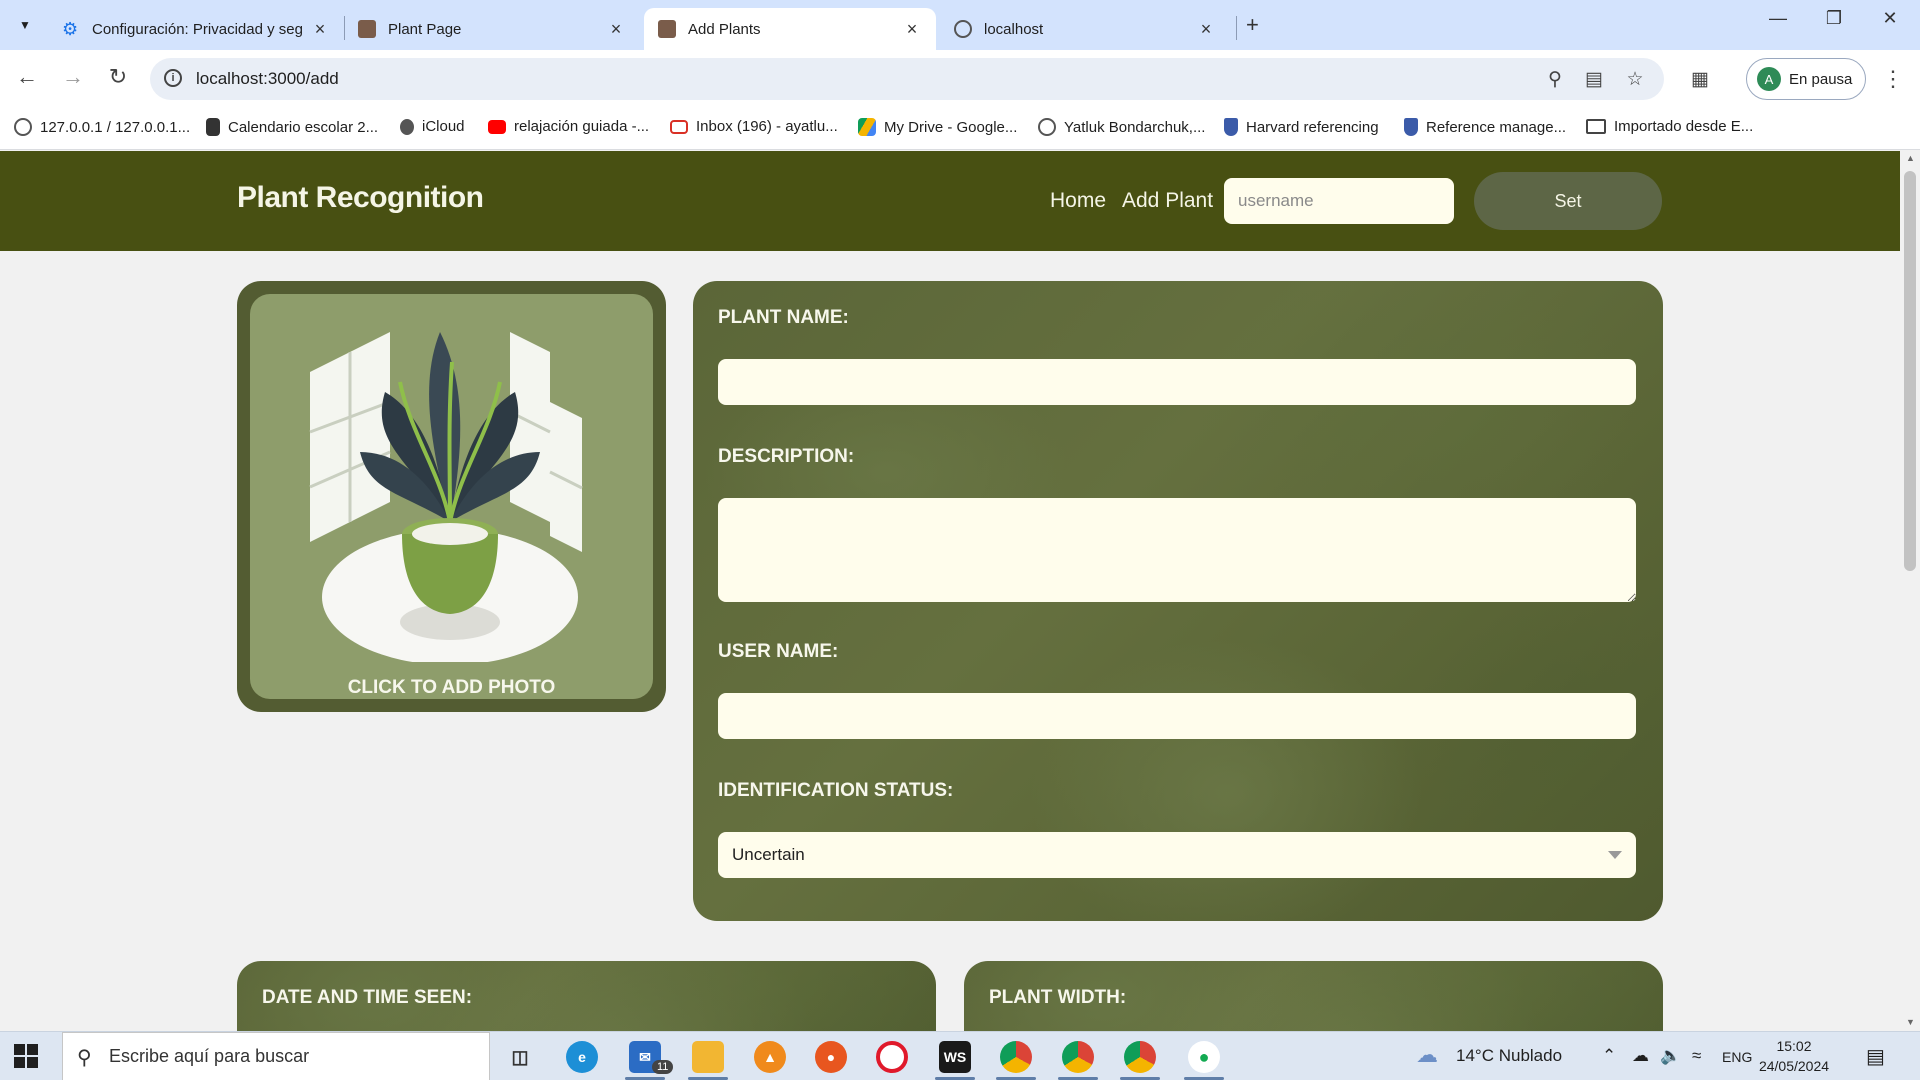 Image resolution: width=1920 pixels, height=1080 pixels. I want to click on arrow-right-icon: →, so click(73, 76).